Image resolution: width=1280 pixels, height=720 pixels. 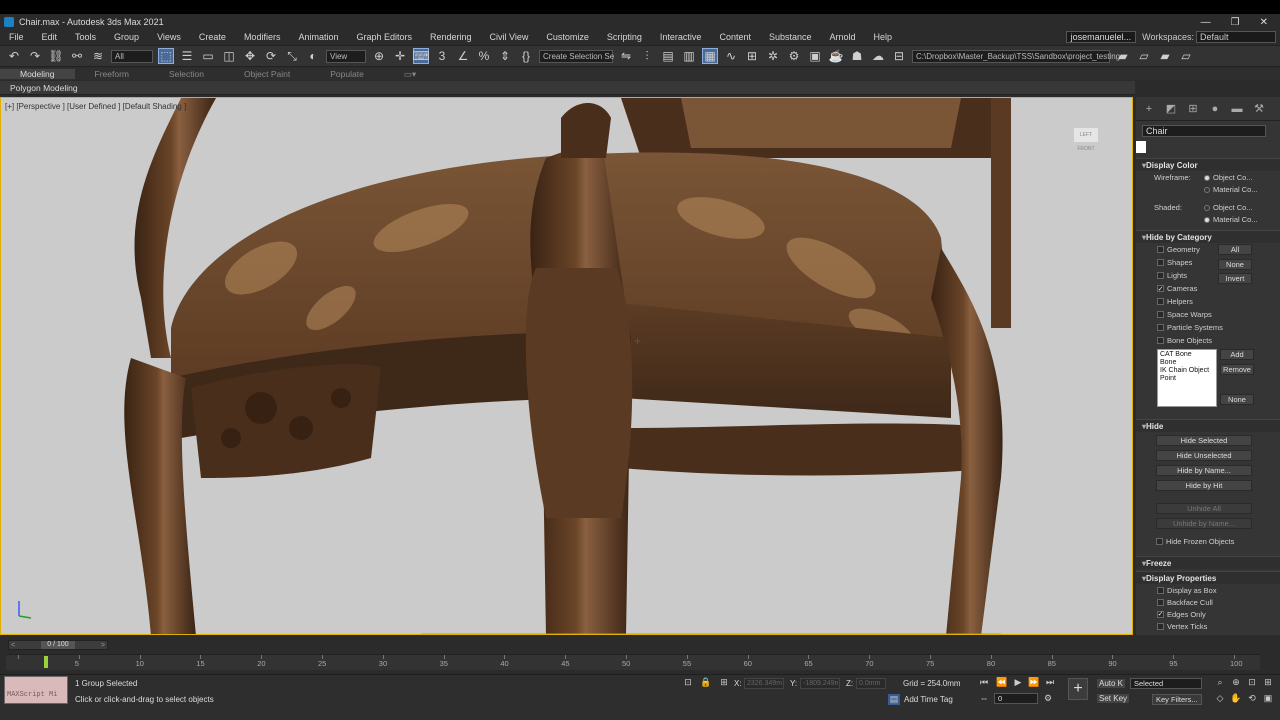 I want to click on hide-by-hit-button: Hide by Hit, so click(x=1204, y=485).